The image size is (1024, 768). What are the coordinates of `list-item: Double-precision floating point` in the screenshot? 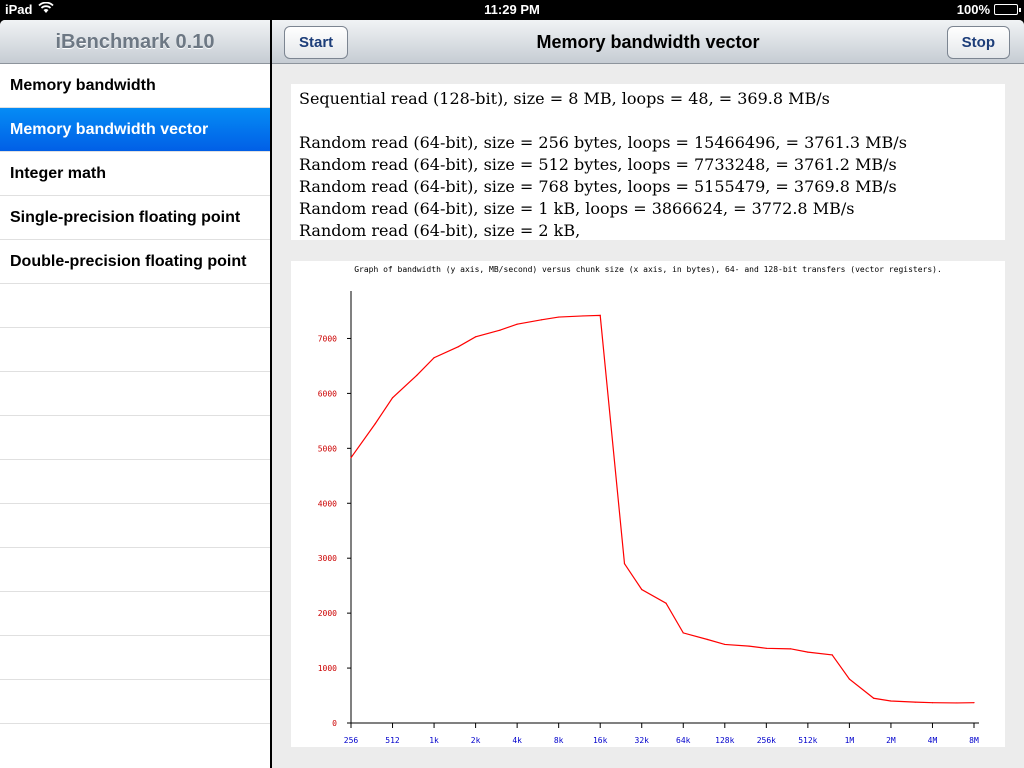 It's located at (135, 262).